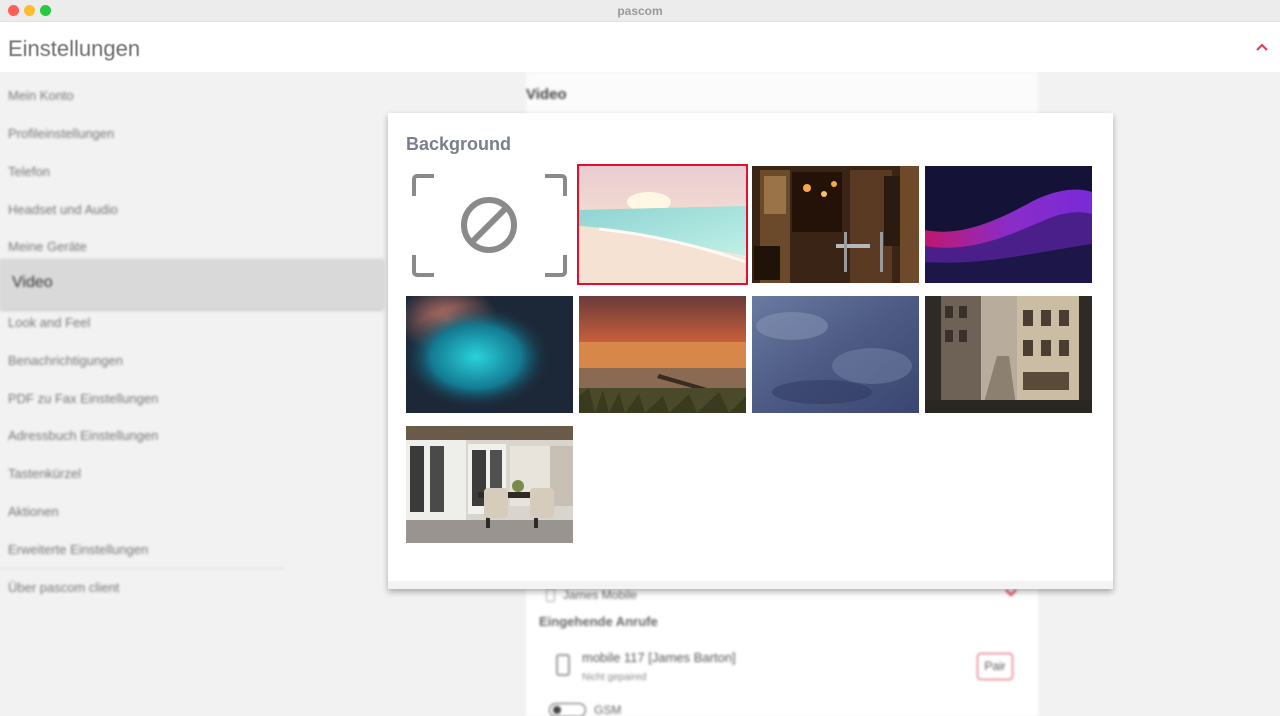 The height and width of the screenshot is (716, 1280). I want to click on incoming-calls-title: Eingehende Anrufe, so click(598, 621).